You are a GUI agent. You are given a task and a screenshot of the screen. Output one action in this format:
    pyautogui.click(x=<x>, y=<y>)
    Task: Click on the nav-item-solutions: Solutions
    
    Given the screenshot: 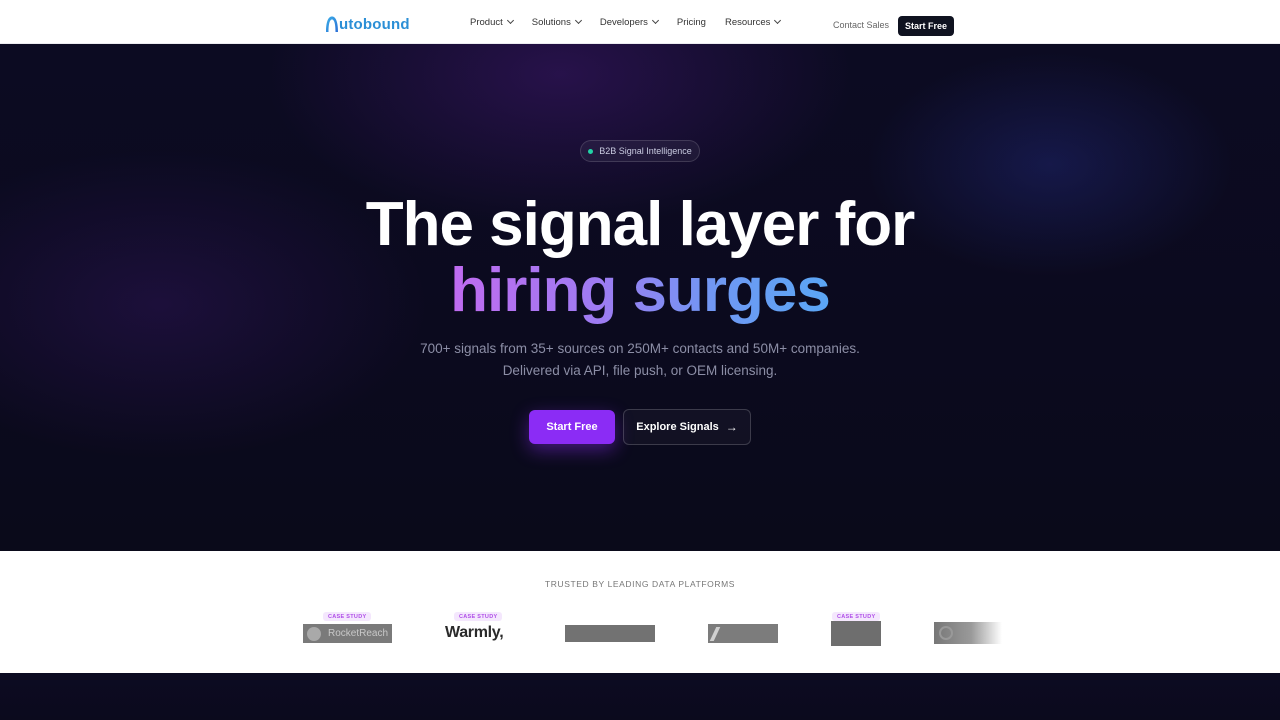 What is the action you would take?
    pyautogui.click(x=556, y=22)
    